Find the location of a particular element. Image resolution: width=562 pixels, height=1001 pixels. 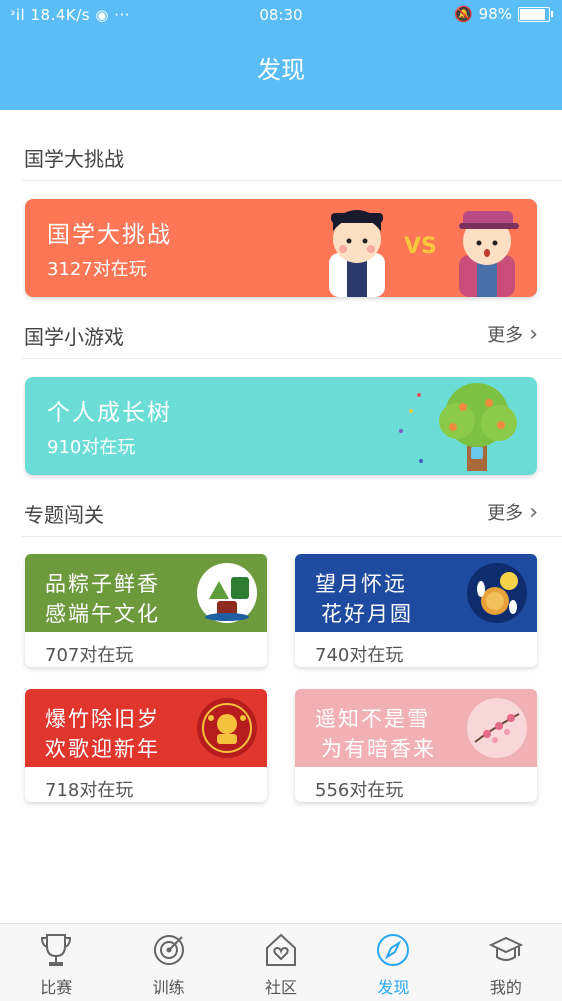

card-line1: 品粽子鲜香 is located at coordinates (102, 584).